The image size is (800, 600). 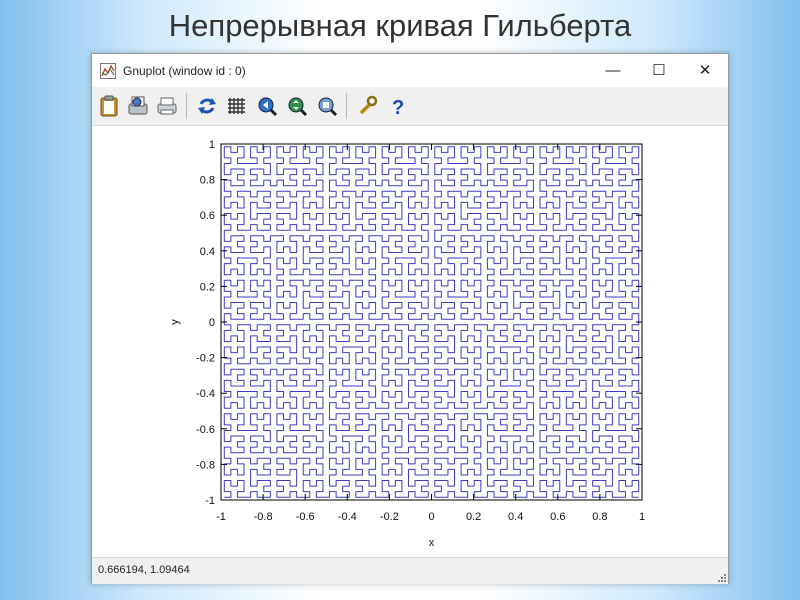 What do you see at coordinates (642, 517) in the screenshot?
I see `x-tick-label: 1` at bounding box center [642, 517].